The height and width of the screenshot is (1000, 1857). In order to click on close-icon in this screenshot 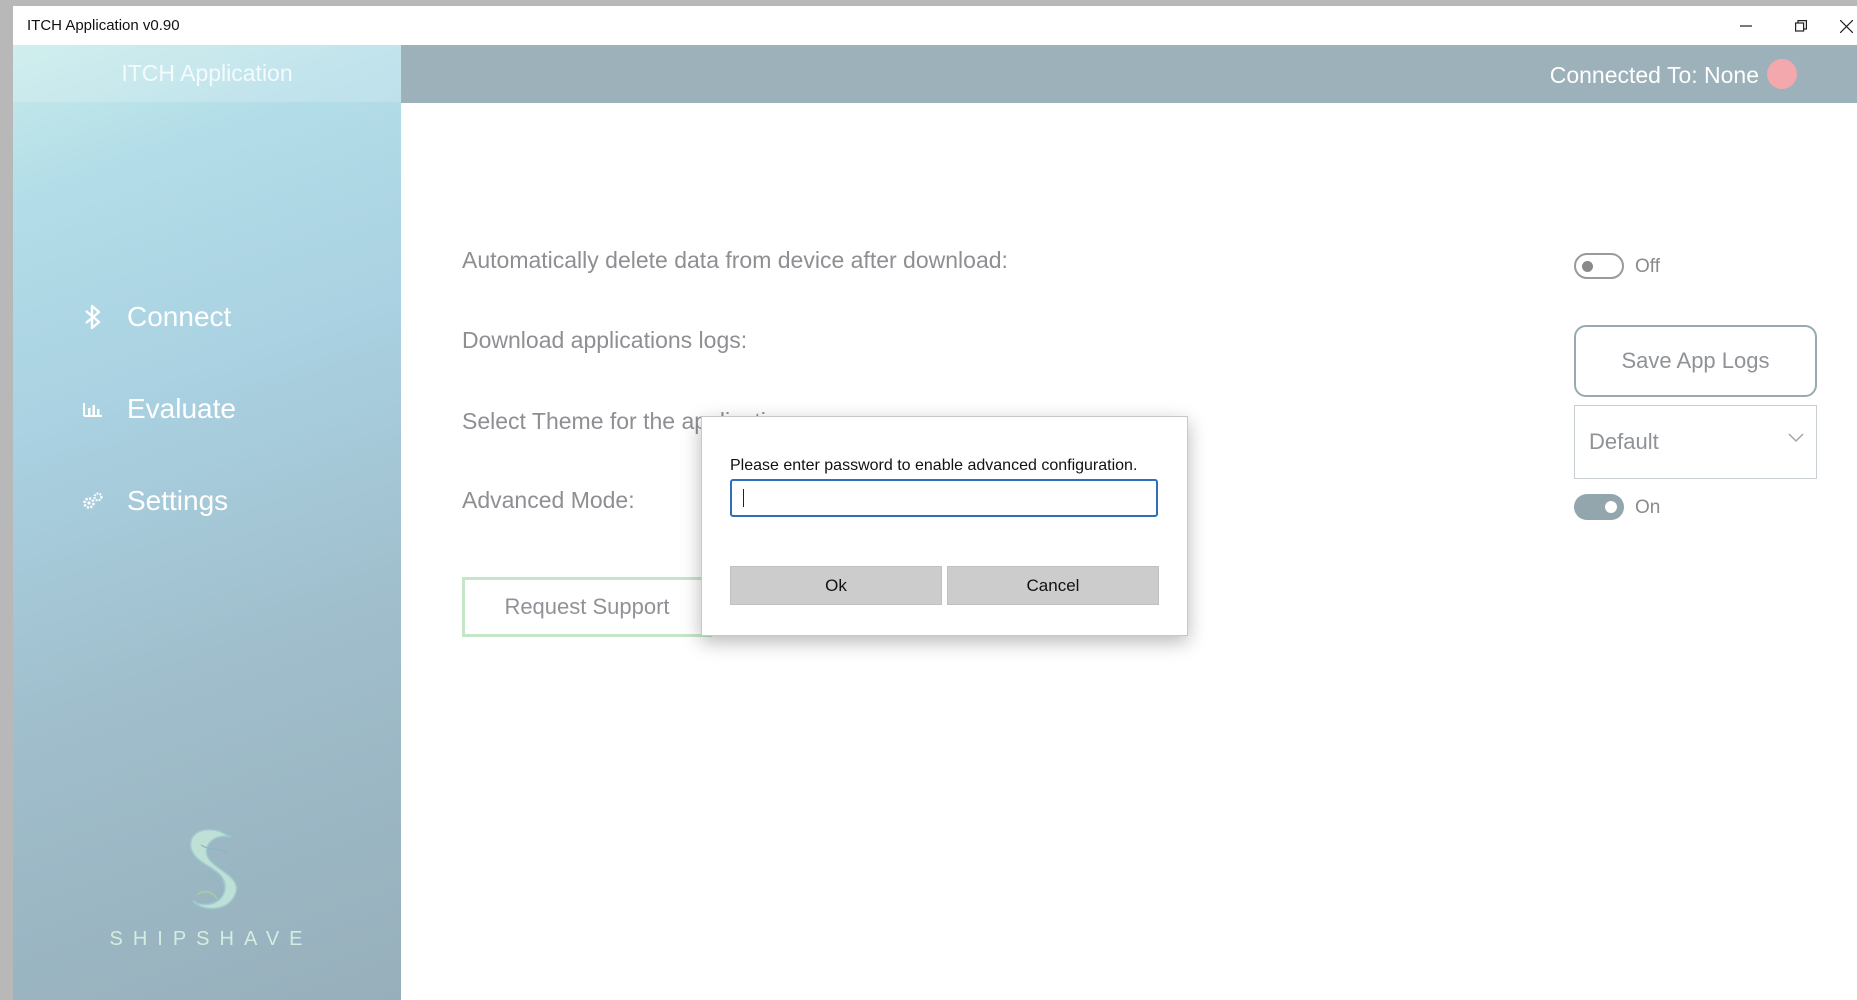, I will do `click(1846, 26)`.